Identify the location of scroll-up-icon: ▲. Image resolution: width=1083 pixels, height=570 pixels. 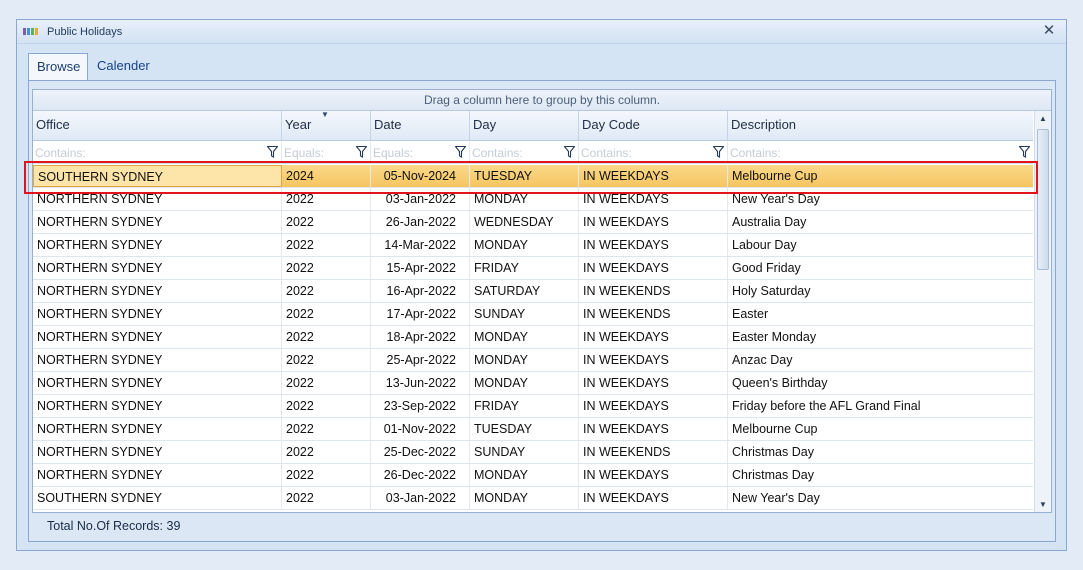
(1043, 119).